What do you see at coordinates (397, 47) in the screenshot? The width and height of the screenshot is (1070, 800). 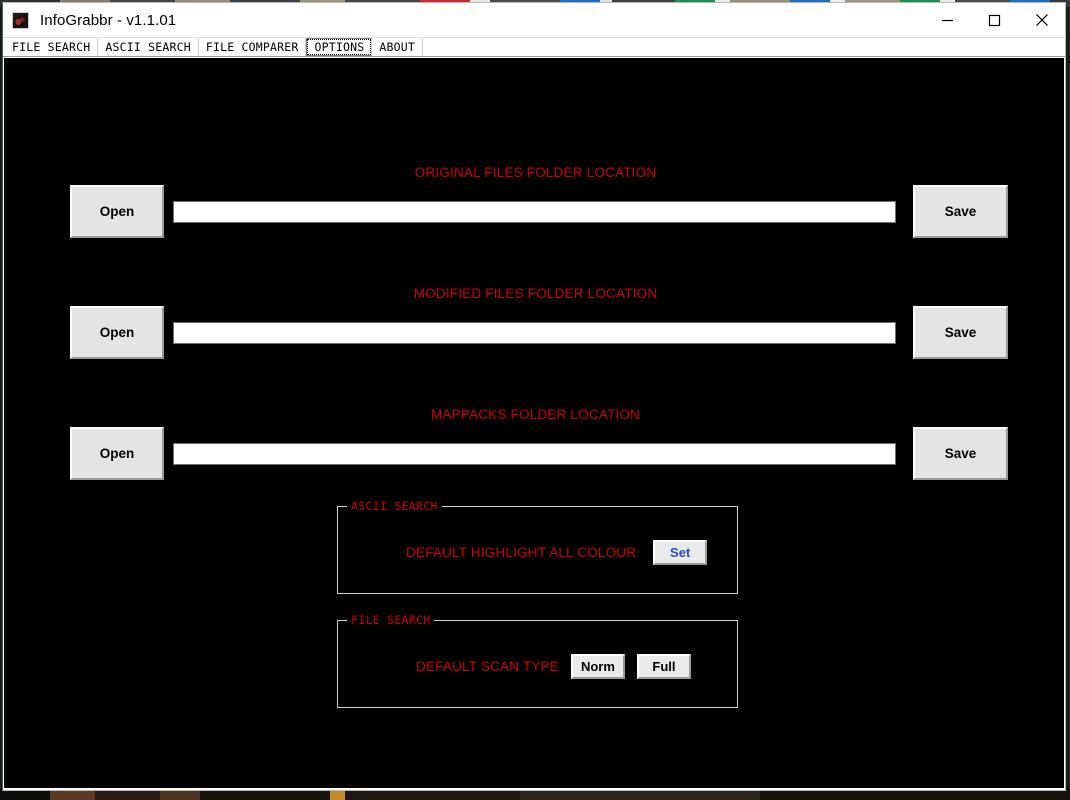 I see `tab-about: ABOUT` at bounding box center [397, 47].